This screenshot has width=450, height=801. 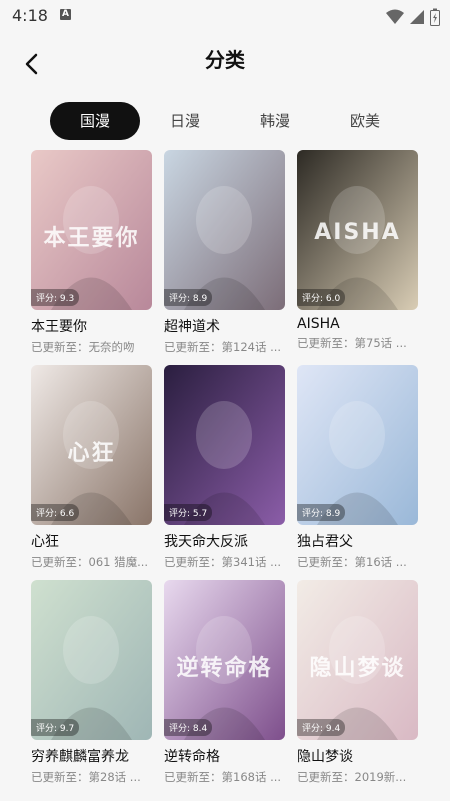 I want to click on wifi-icon, so click(x=394, y=16).